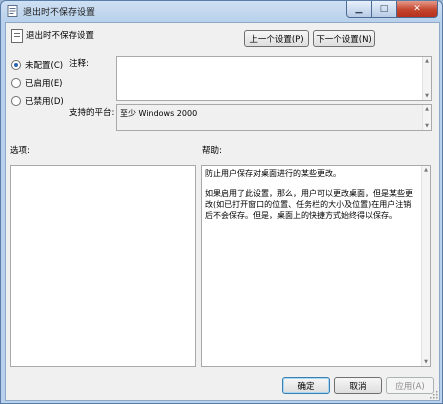  What do you see at coordinates (426, 78) in the screenshot?
I see `comment-scrollbar: ▲ ▼` at bounding box center [426, 78].